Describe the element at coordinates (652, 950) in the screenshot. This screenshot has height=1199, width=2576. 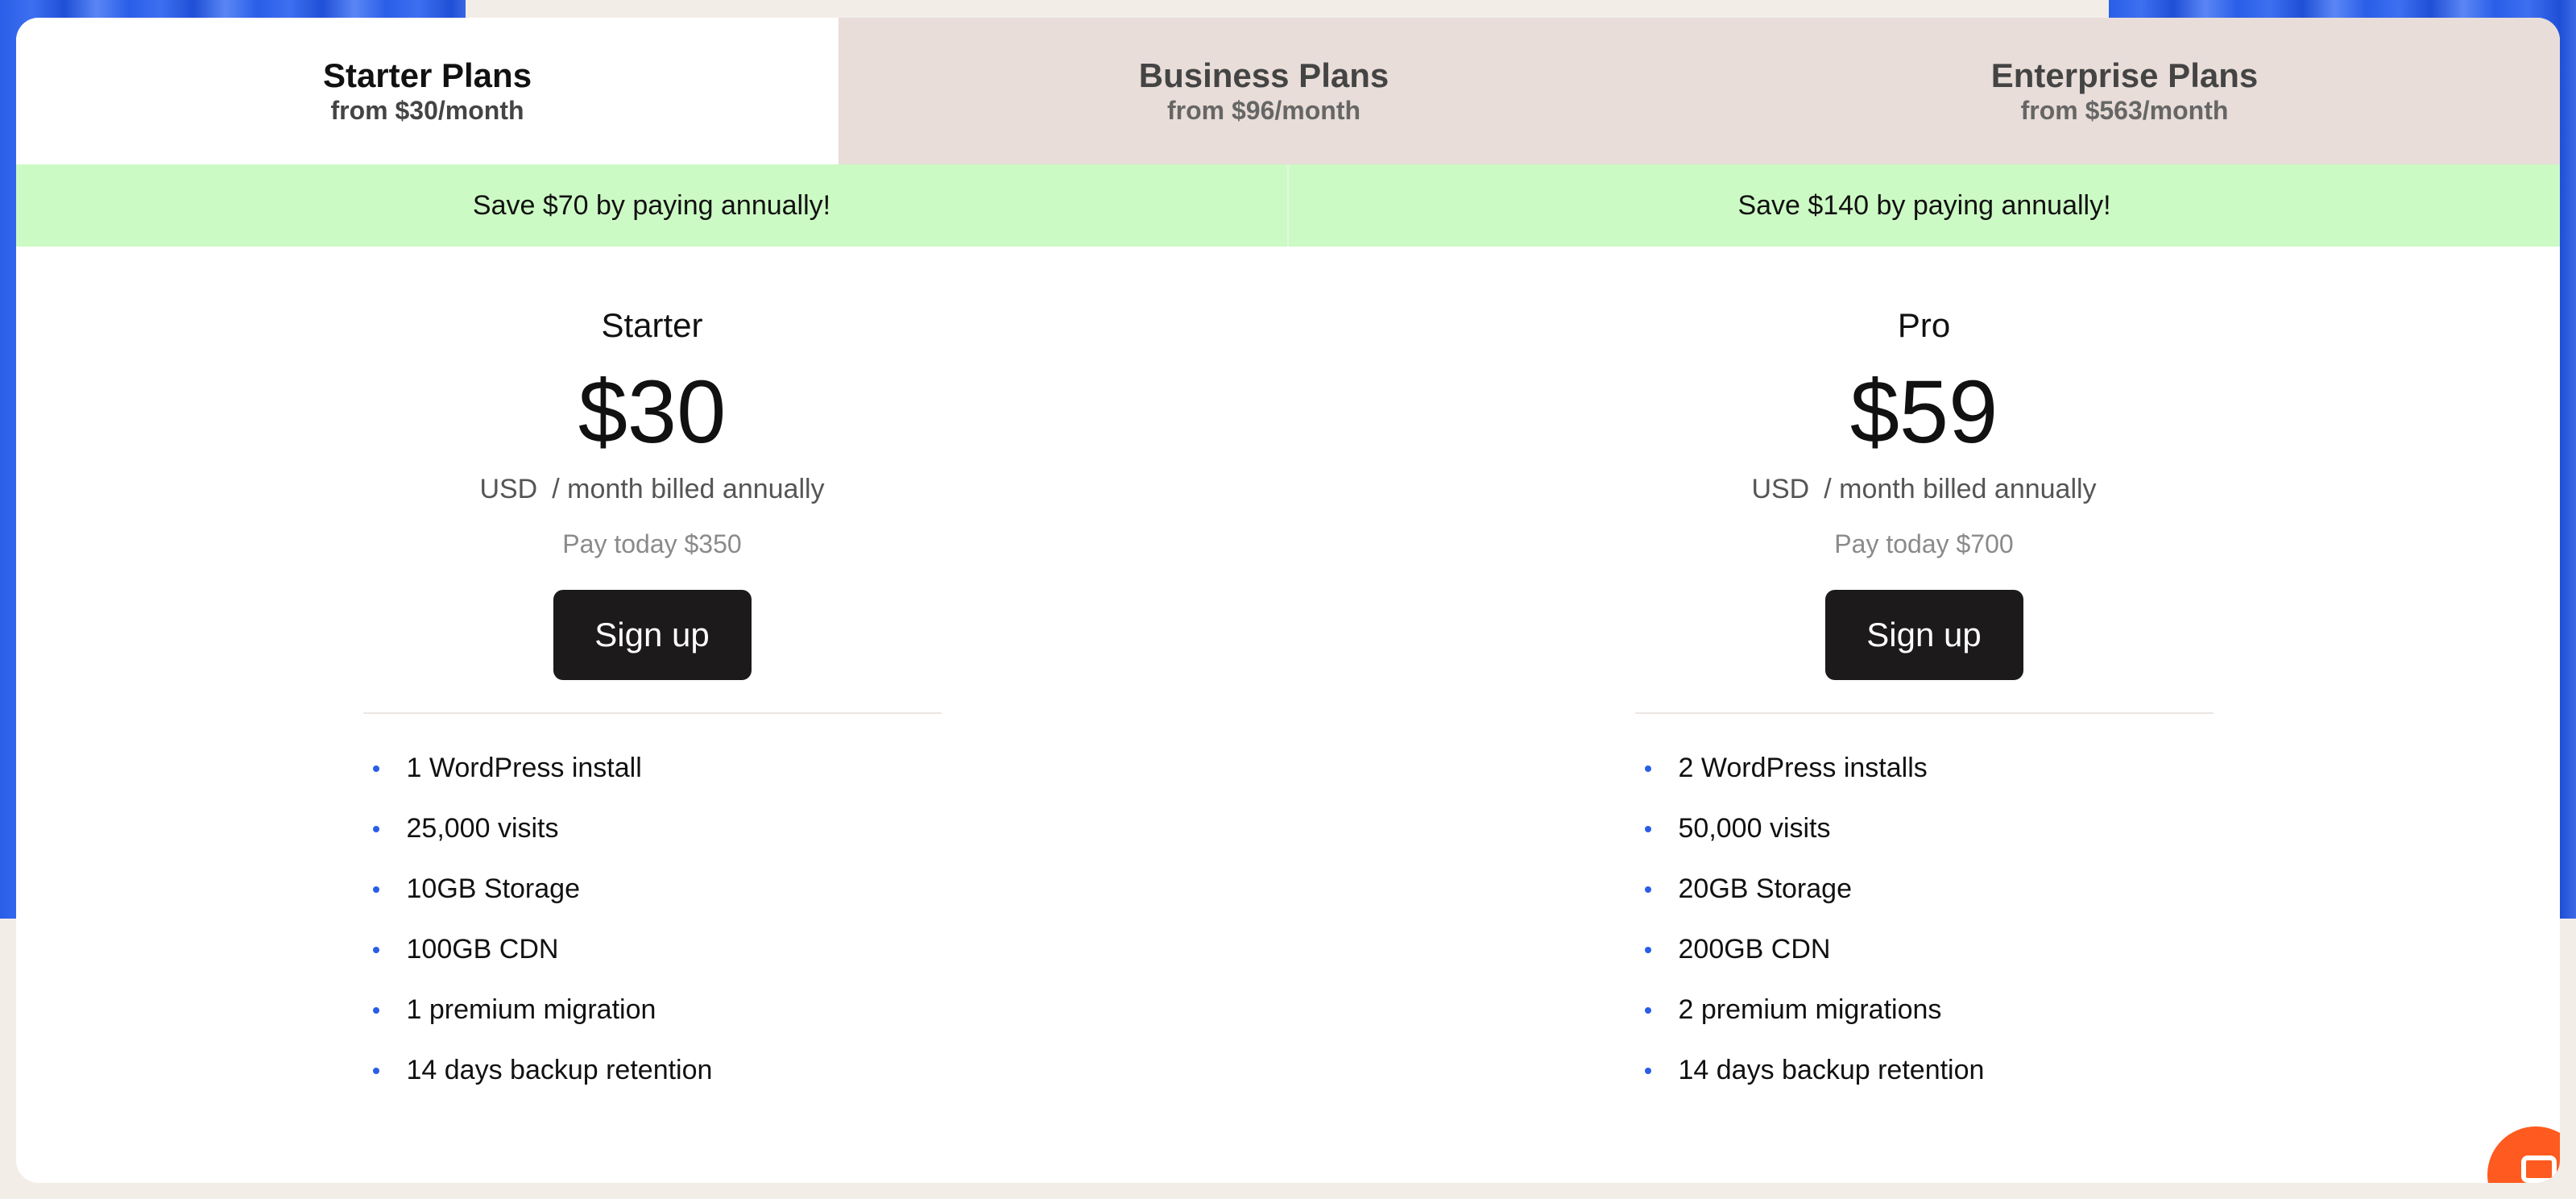
I see `list-item: 100GB CDN` at that location.